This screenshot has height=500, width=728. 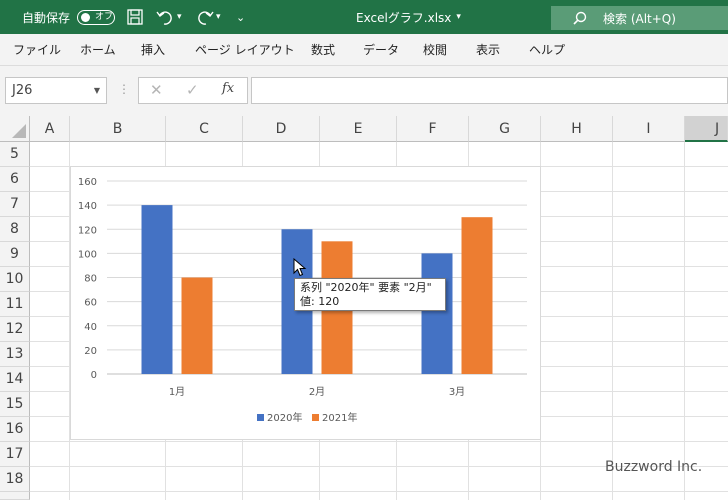 What do you see at coordinates (577, 129) in the screenshot?
I see `column-header-h: H` at bounding box center [577, 129].